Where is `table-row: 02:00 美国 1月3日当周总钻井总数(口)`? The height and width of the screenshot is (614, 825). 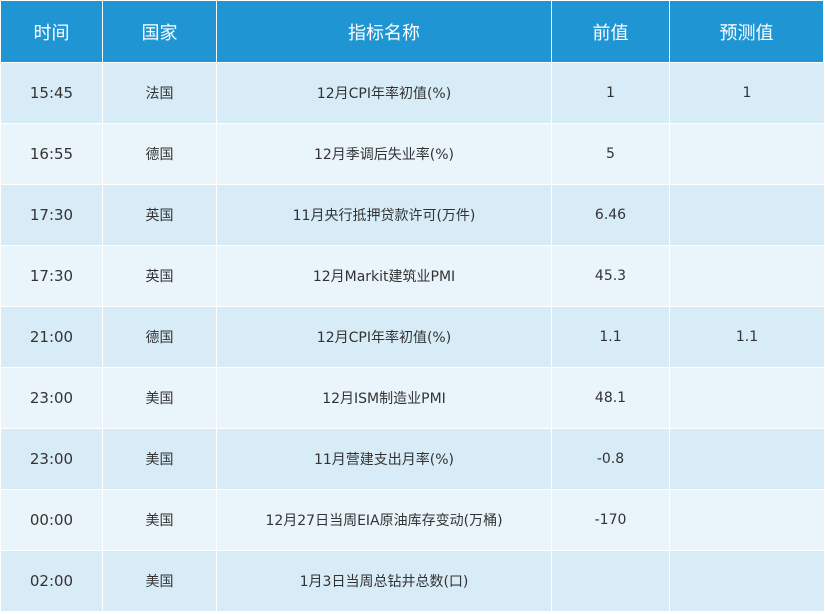
table-row: 02:00 美国 1月3日当周总钻井总数(口) is located at coordinates (412, 580).